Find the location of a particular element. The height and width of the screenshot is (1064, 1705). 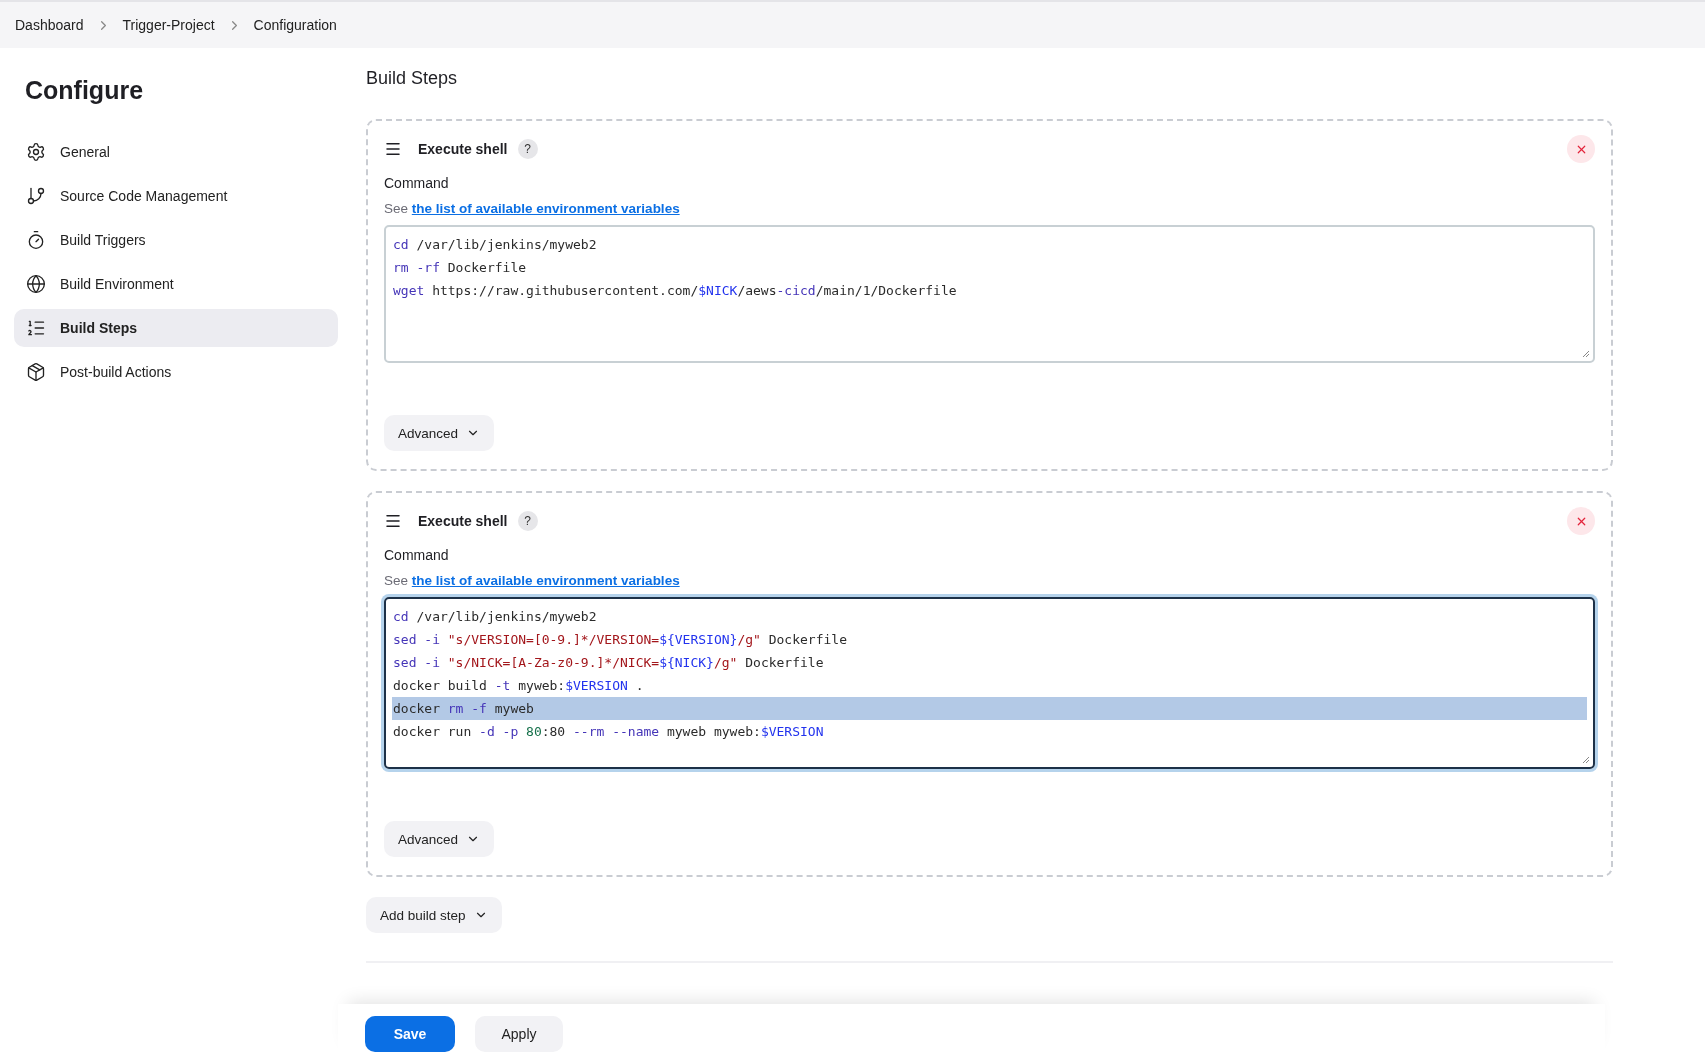

sidebar-title: Configure is located at coordinates (85, 90).